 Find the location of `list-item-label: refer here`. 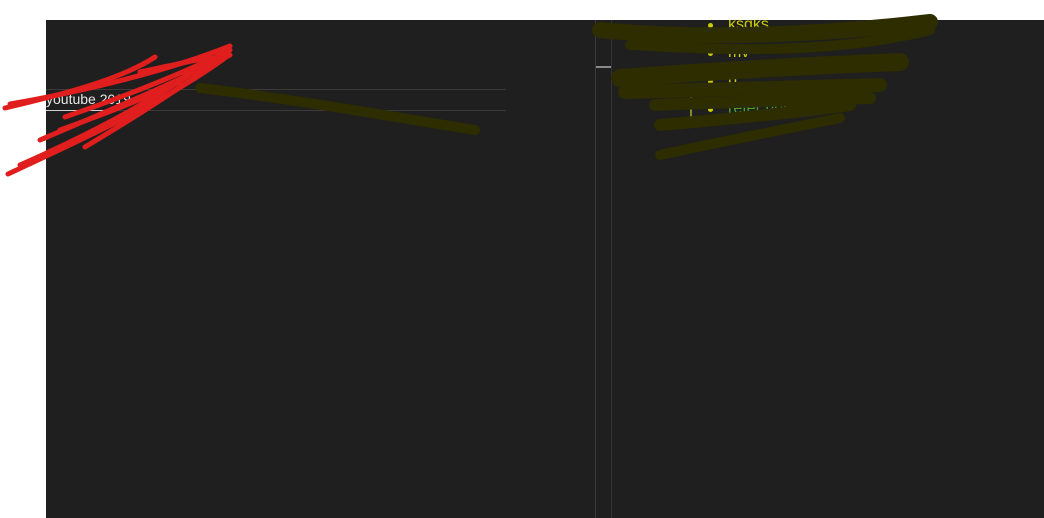

list-item-label: refer here is located at coordinates (763, 108).